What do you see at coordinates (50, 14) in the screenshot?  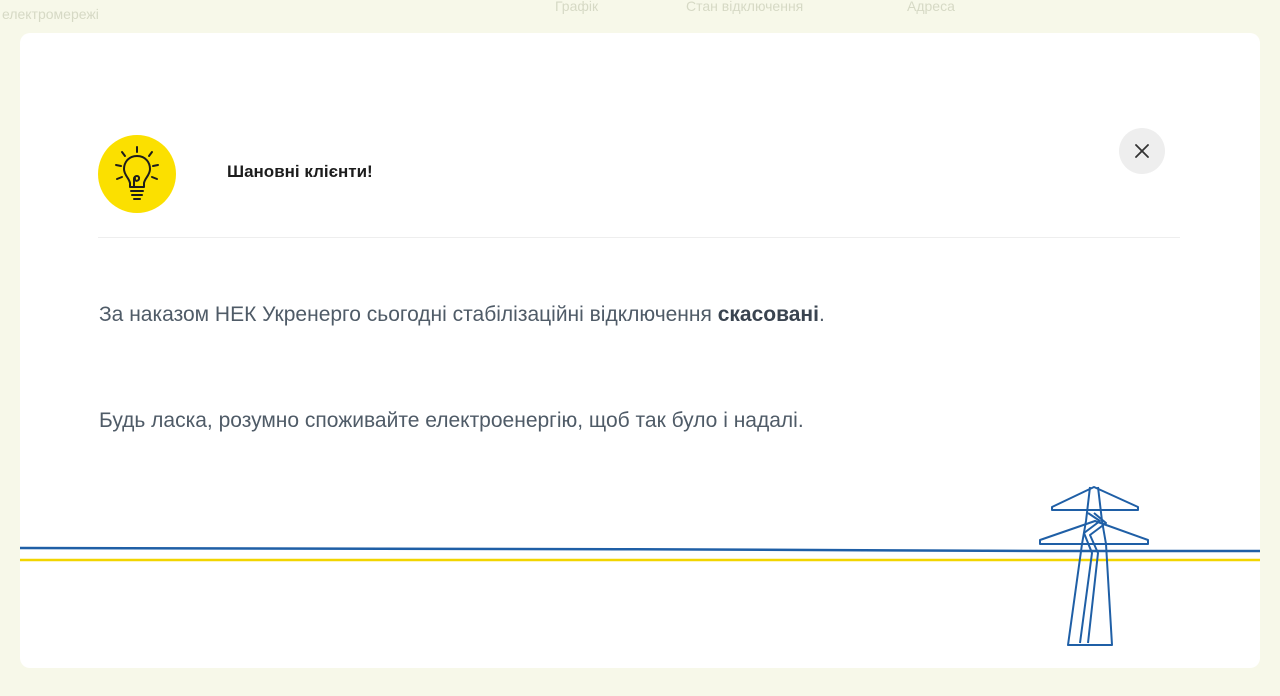 I see `background-header-text: електромережі` at bounding box center [50, 14].